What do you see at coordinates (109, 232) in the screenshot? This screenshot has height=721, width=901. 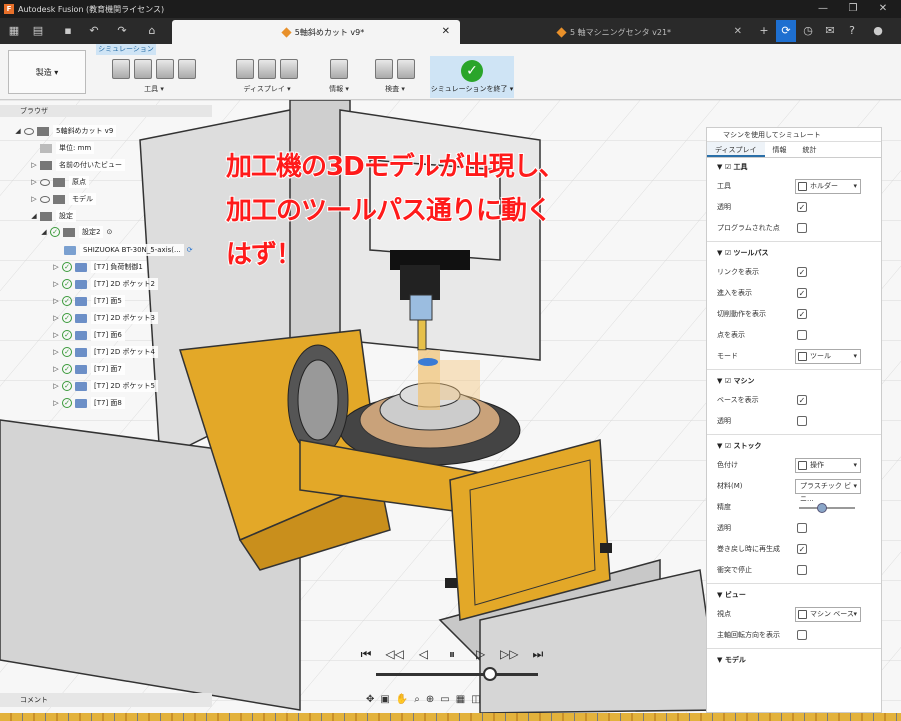 I see `target-icon: ⊙` at bounding box center [109, 232].